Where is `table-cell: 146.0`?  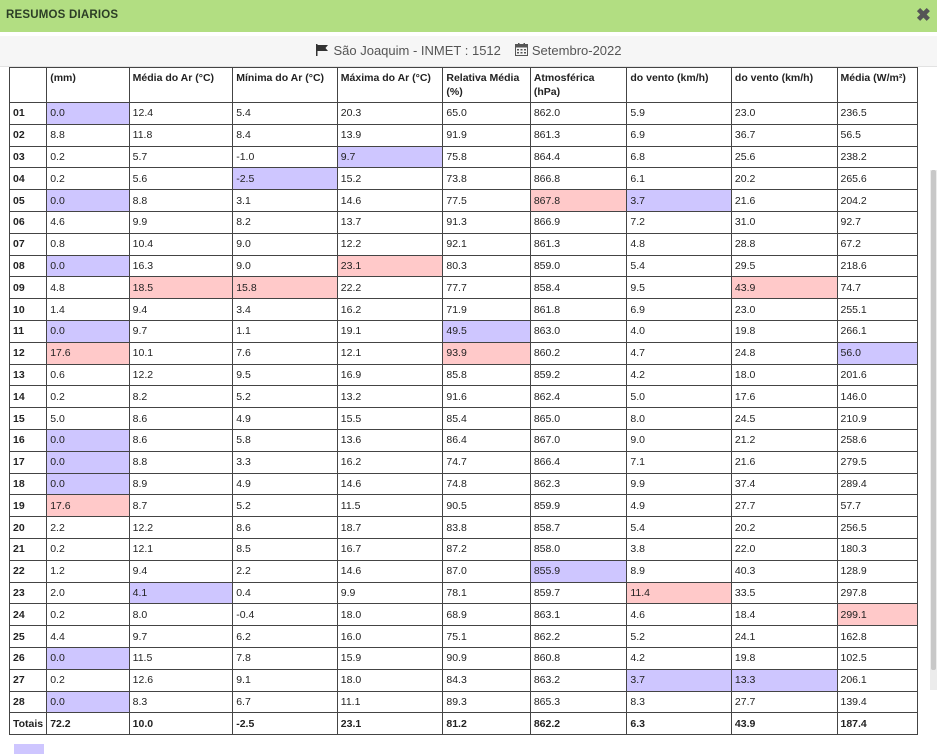 table-cell: 146.0 is located at coordinates (877, 397).